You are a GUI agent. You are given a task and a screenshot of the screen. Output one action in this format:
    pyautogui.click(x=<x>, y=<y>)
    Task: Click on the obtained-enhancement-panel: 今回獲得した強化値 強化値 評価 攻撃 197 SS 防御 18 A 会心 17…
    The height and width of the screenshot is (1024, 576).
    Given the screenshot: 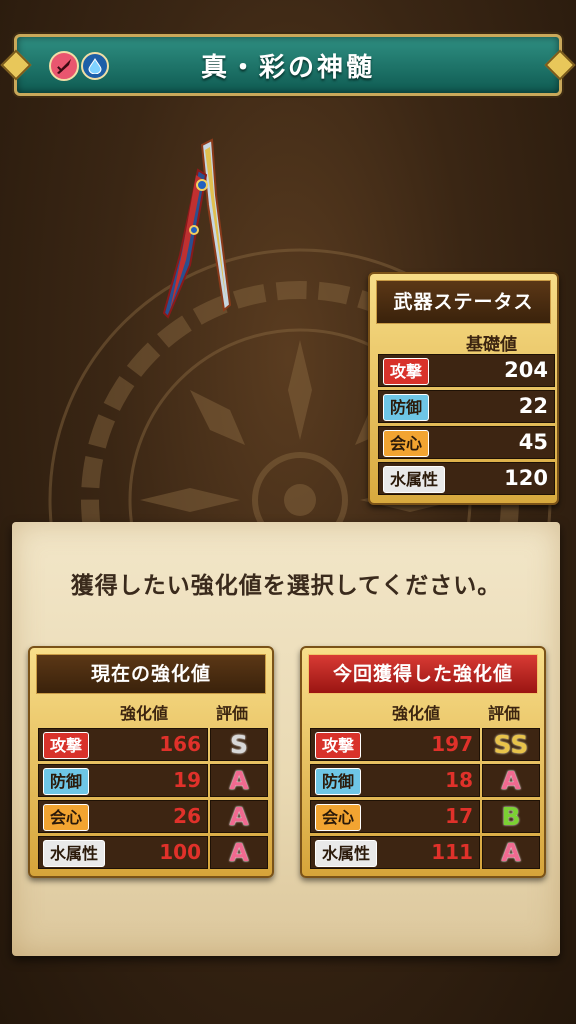 What is the action you would take?
    pyautogui.click(x=423, y=762)
    